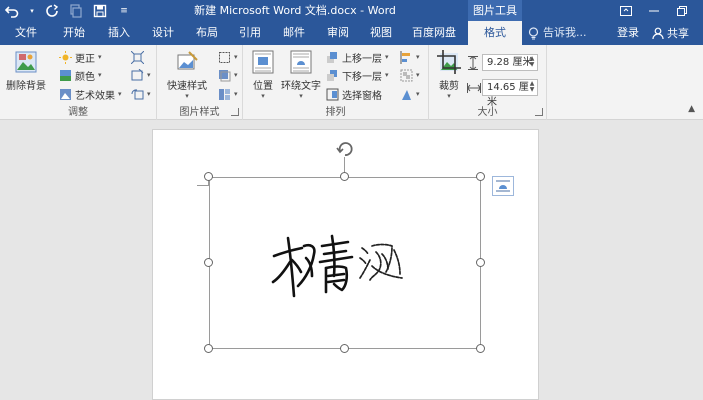  What do you see at coordinates (12, 11) in the screenshot?
I see `undo-icon` at bounding box center [12, 11].